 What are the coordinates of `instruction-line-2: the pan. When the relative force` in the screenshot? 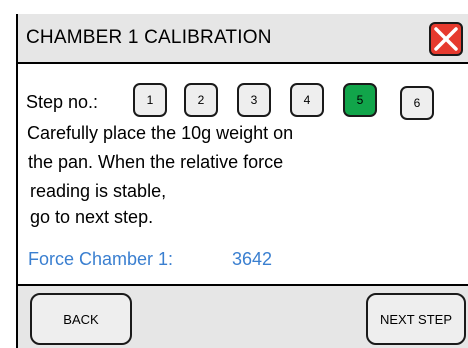 It's located at (156, 162).